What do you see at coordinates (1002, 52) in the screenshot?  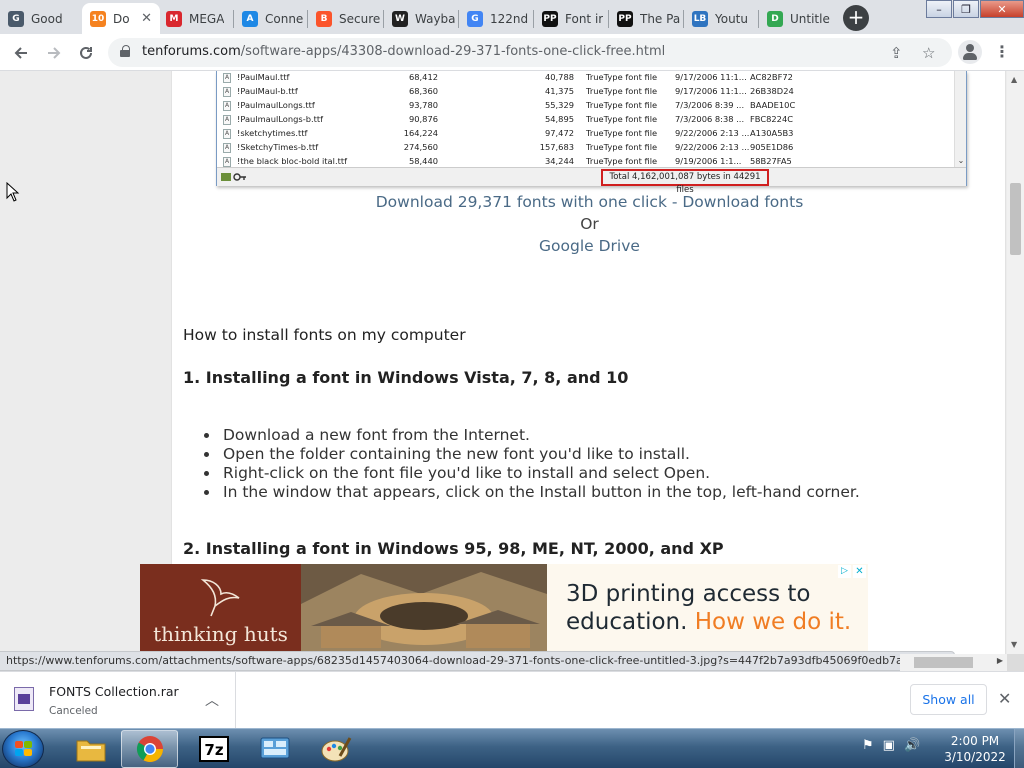 I see `menu-kebab-icon: ⋮` at bounding box center [1002, 52].